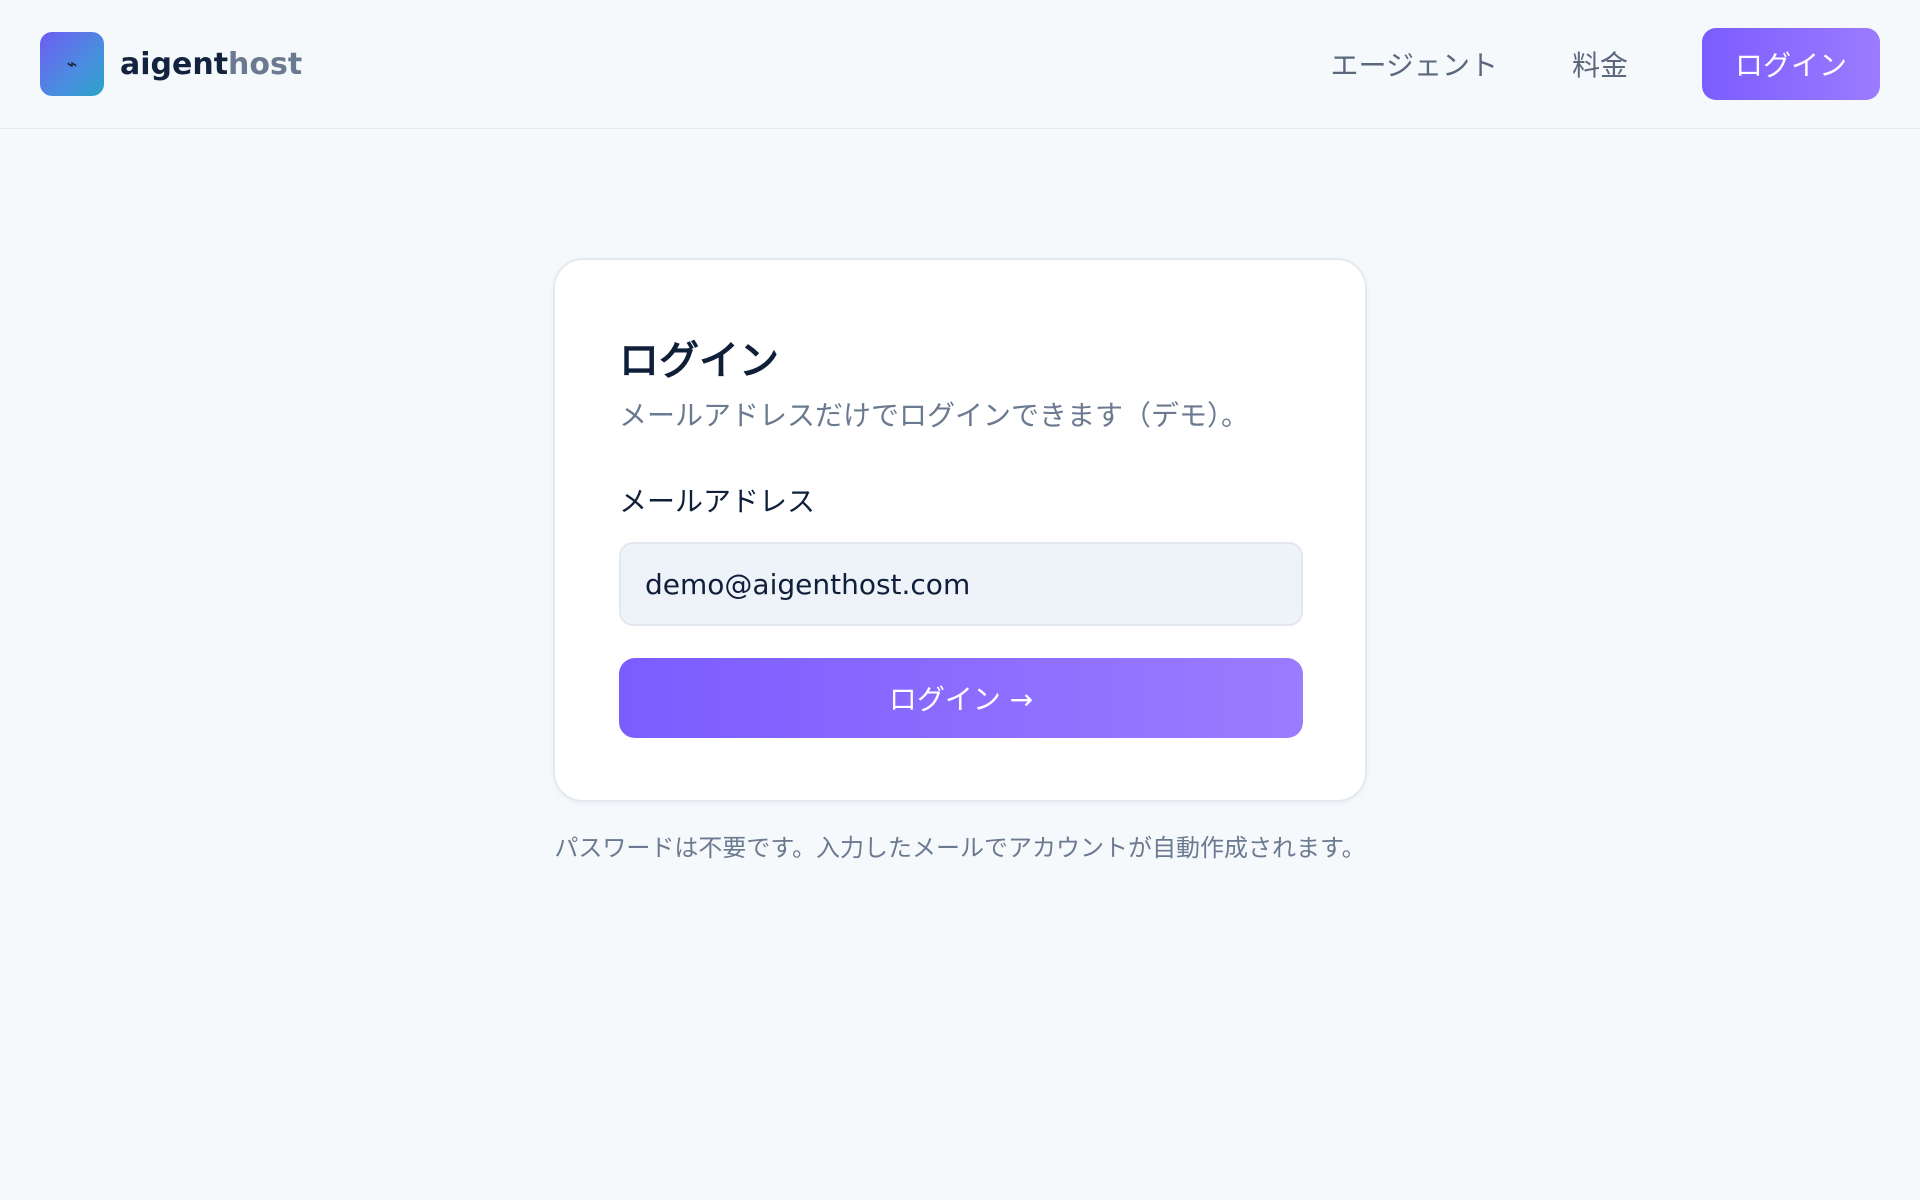 Image resolution: width=1920 pixels, height=1200 pixels. Describe the element at coordinates (1791, 64) in the screenshot. I see `nav-login-button: ログイン` at that location.